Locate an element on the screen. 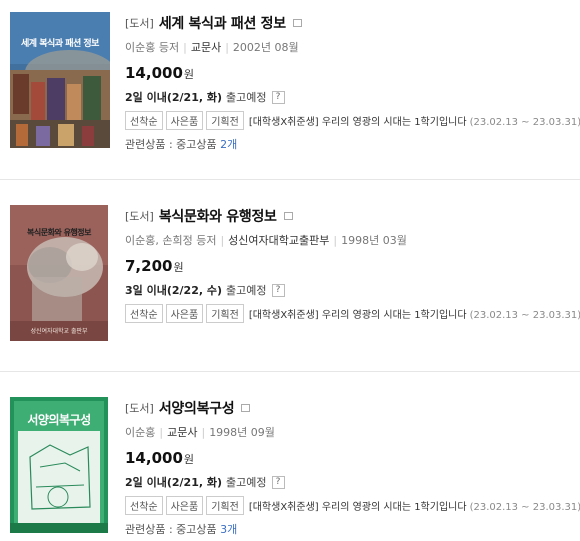  book-title-link: 서양의복구성 is located at coordinates (197, 408).